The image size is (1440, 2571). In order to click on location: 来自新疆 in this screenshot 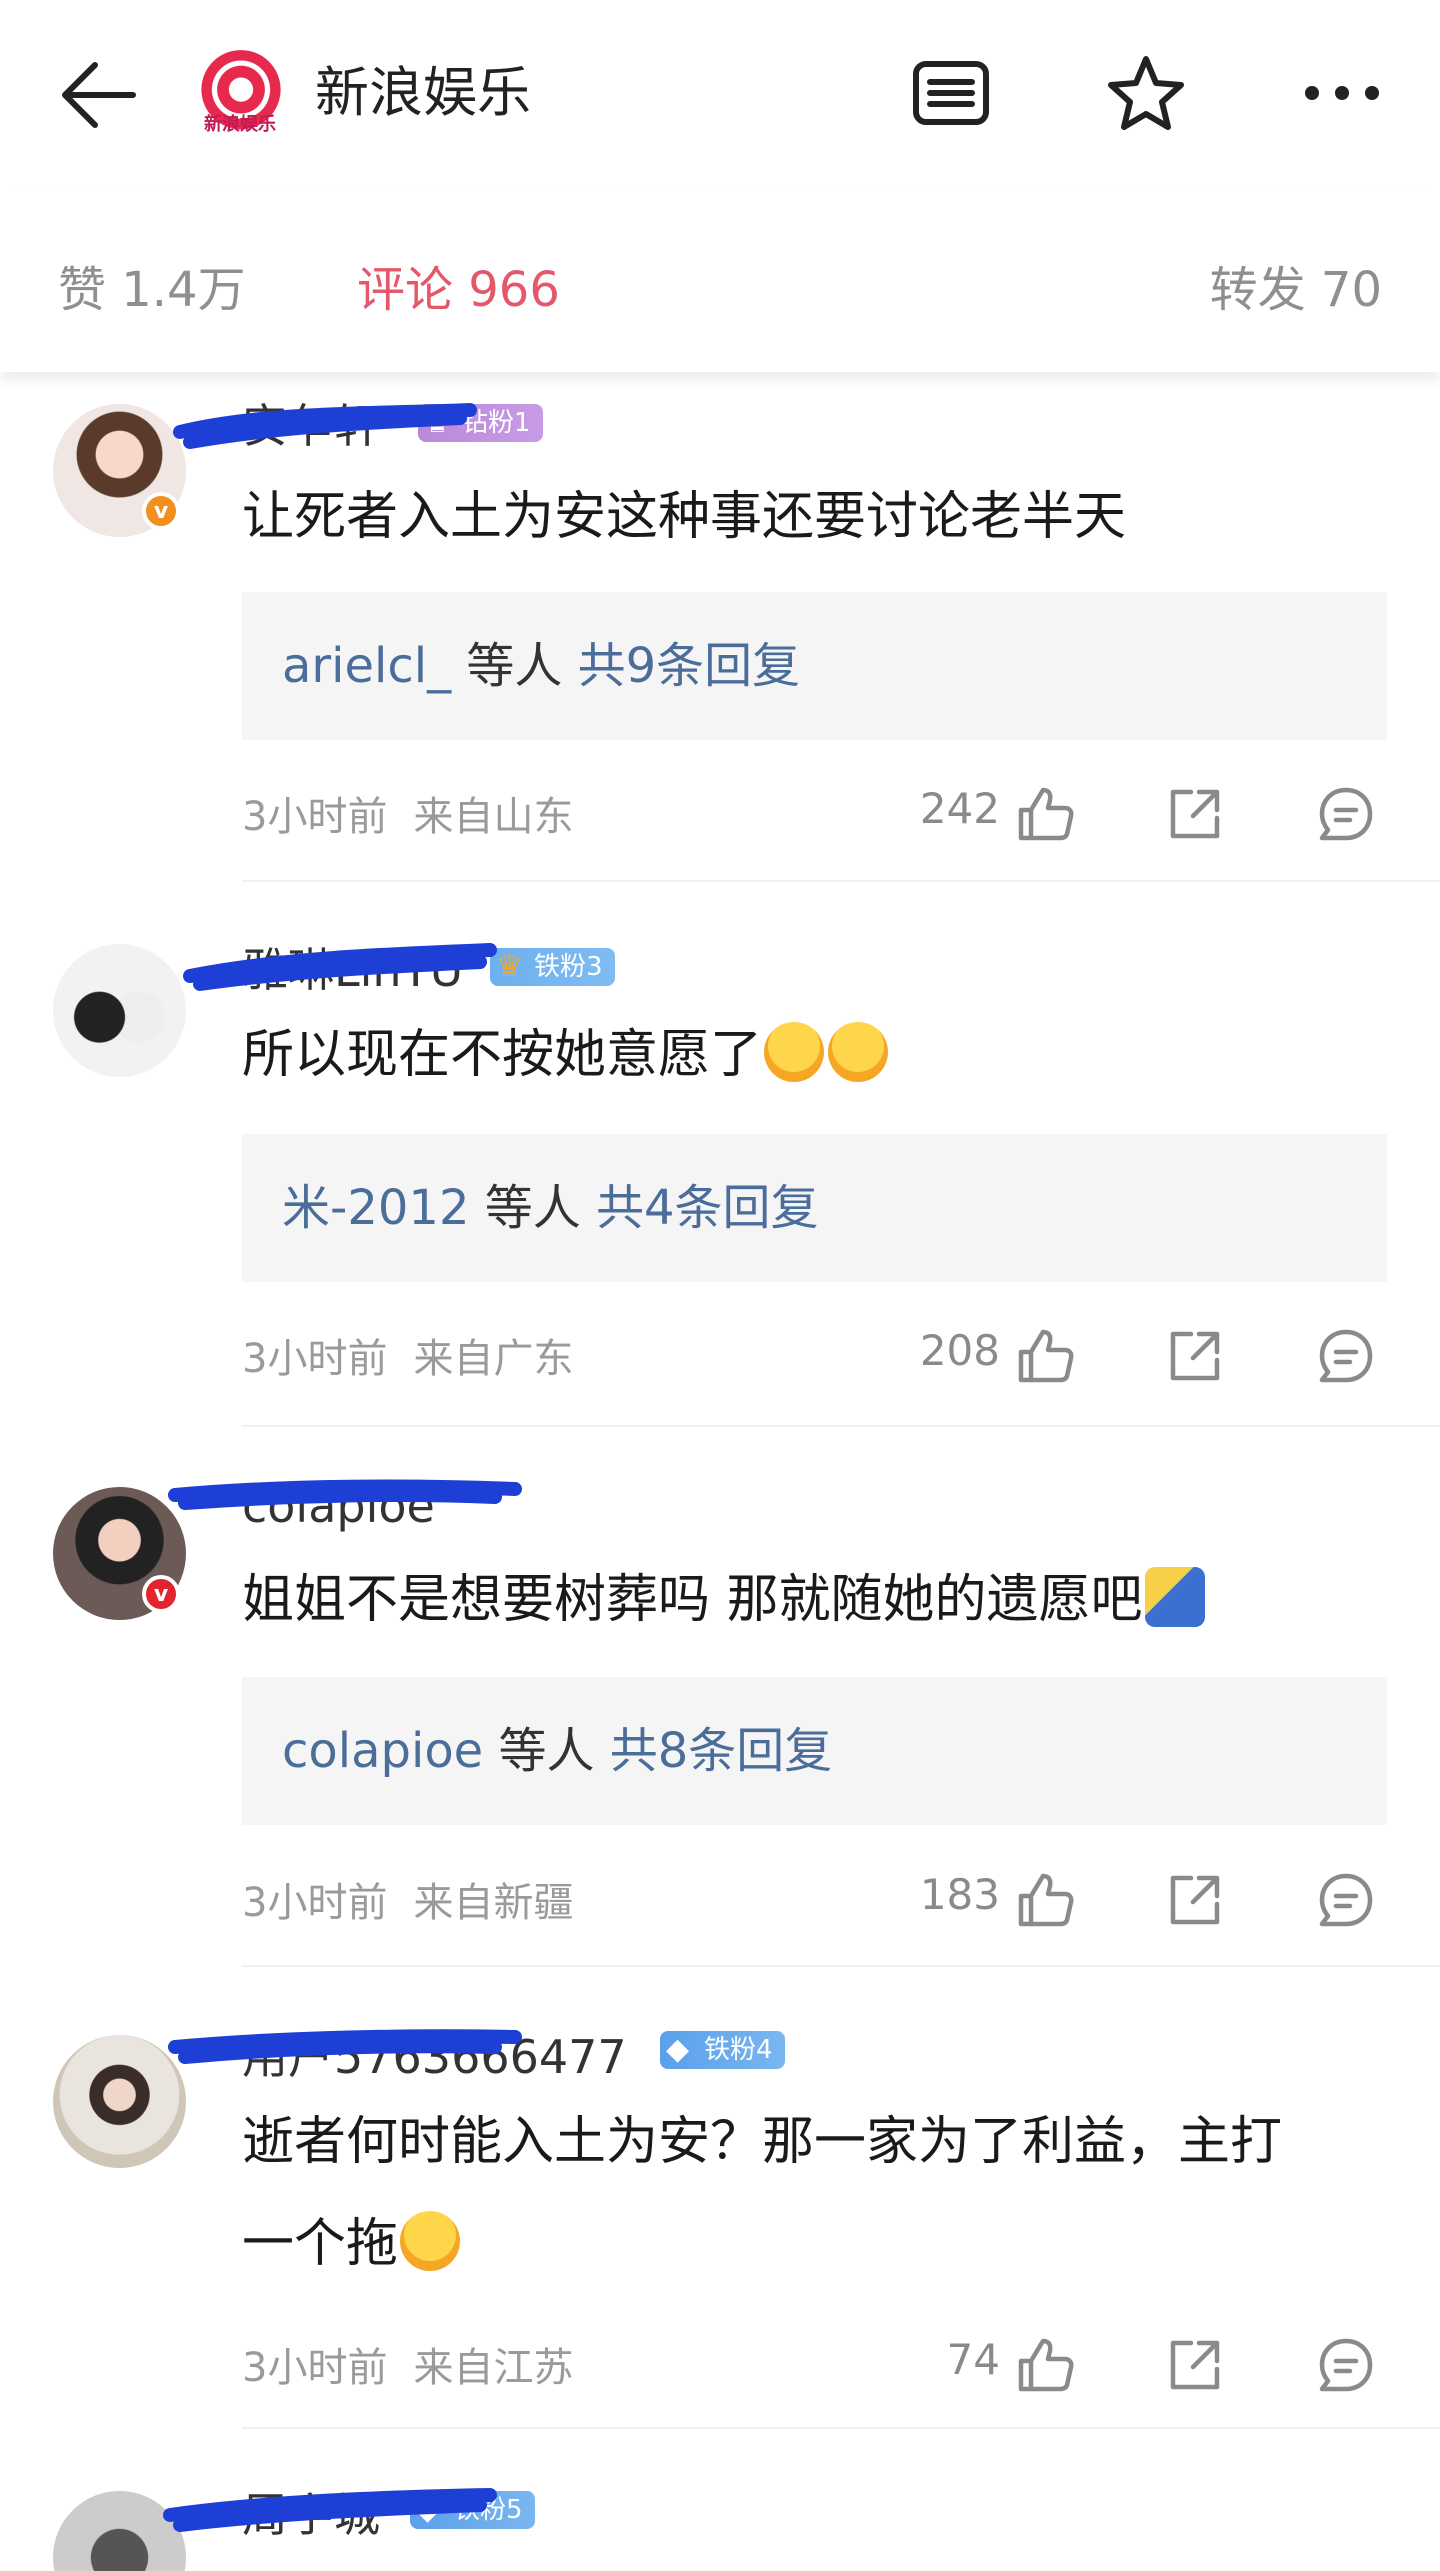, I will do `click(493, 1903)`.